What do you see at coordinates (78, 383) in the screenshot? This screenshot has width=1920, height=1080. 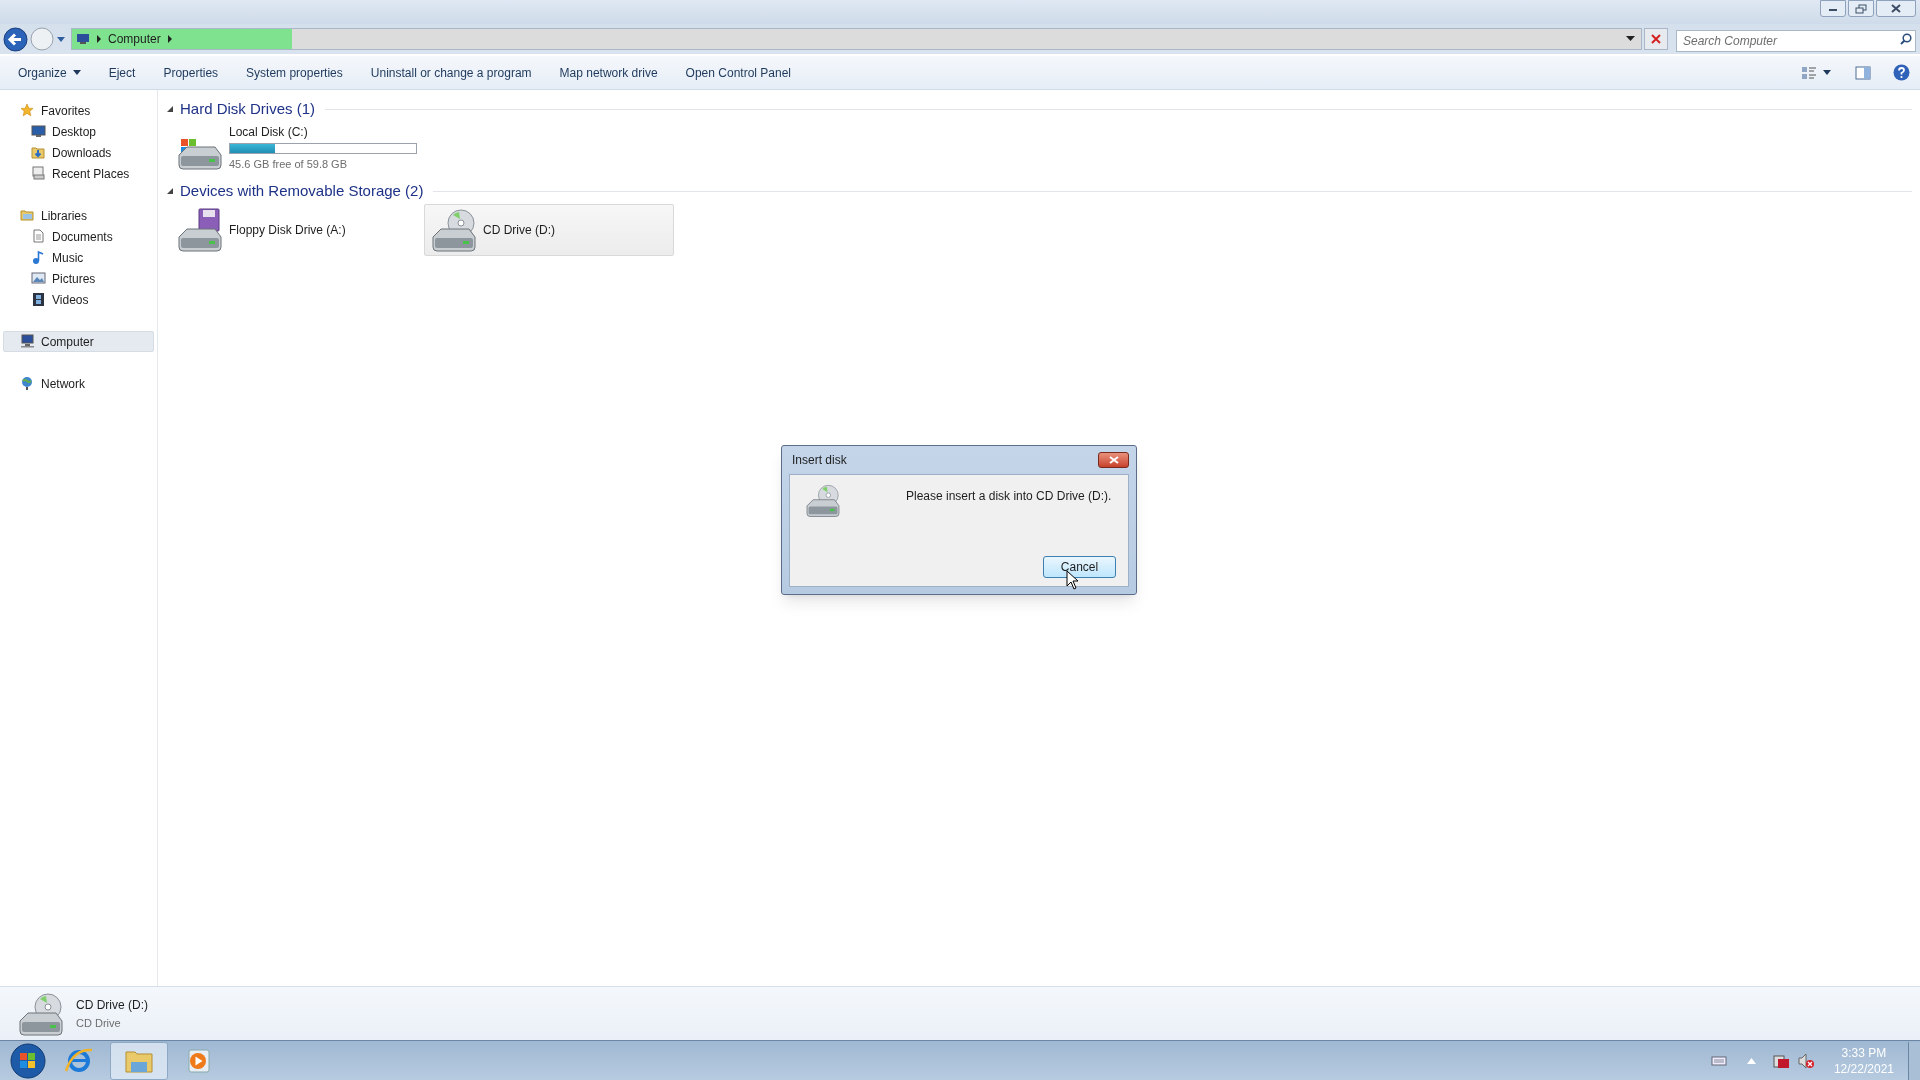 I see `nav-item: Network` at bounding box center [78, 383].